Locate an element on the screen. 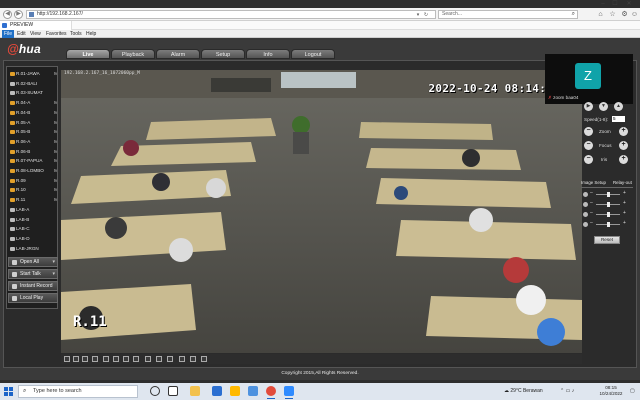  back-icon: ◀ is located at coordinates (7, 14).